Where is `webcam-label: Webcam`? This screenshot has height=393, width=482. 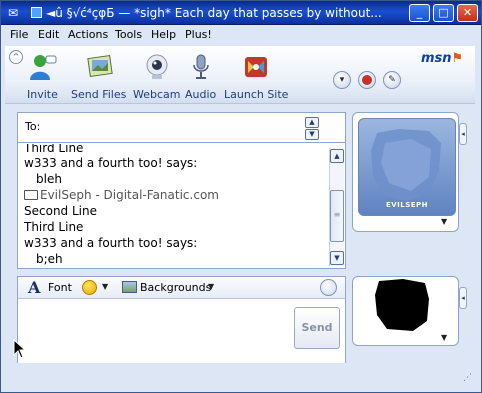 webcam-label: Webcam is located at coordinates (157, 94).